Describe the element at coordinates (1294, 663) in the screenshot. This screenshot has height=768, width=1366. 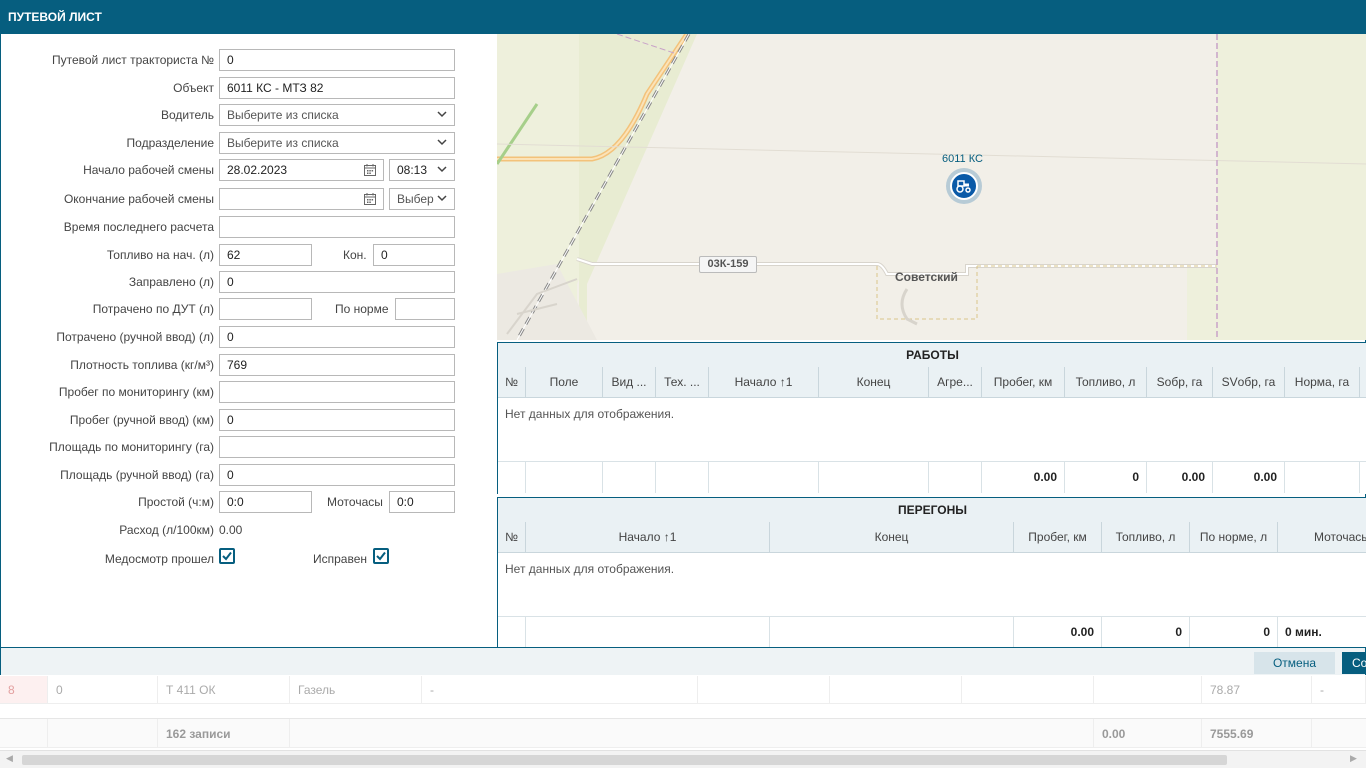
I see `cancel-button: Отмена` at that location.